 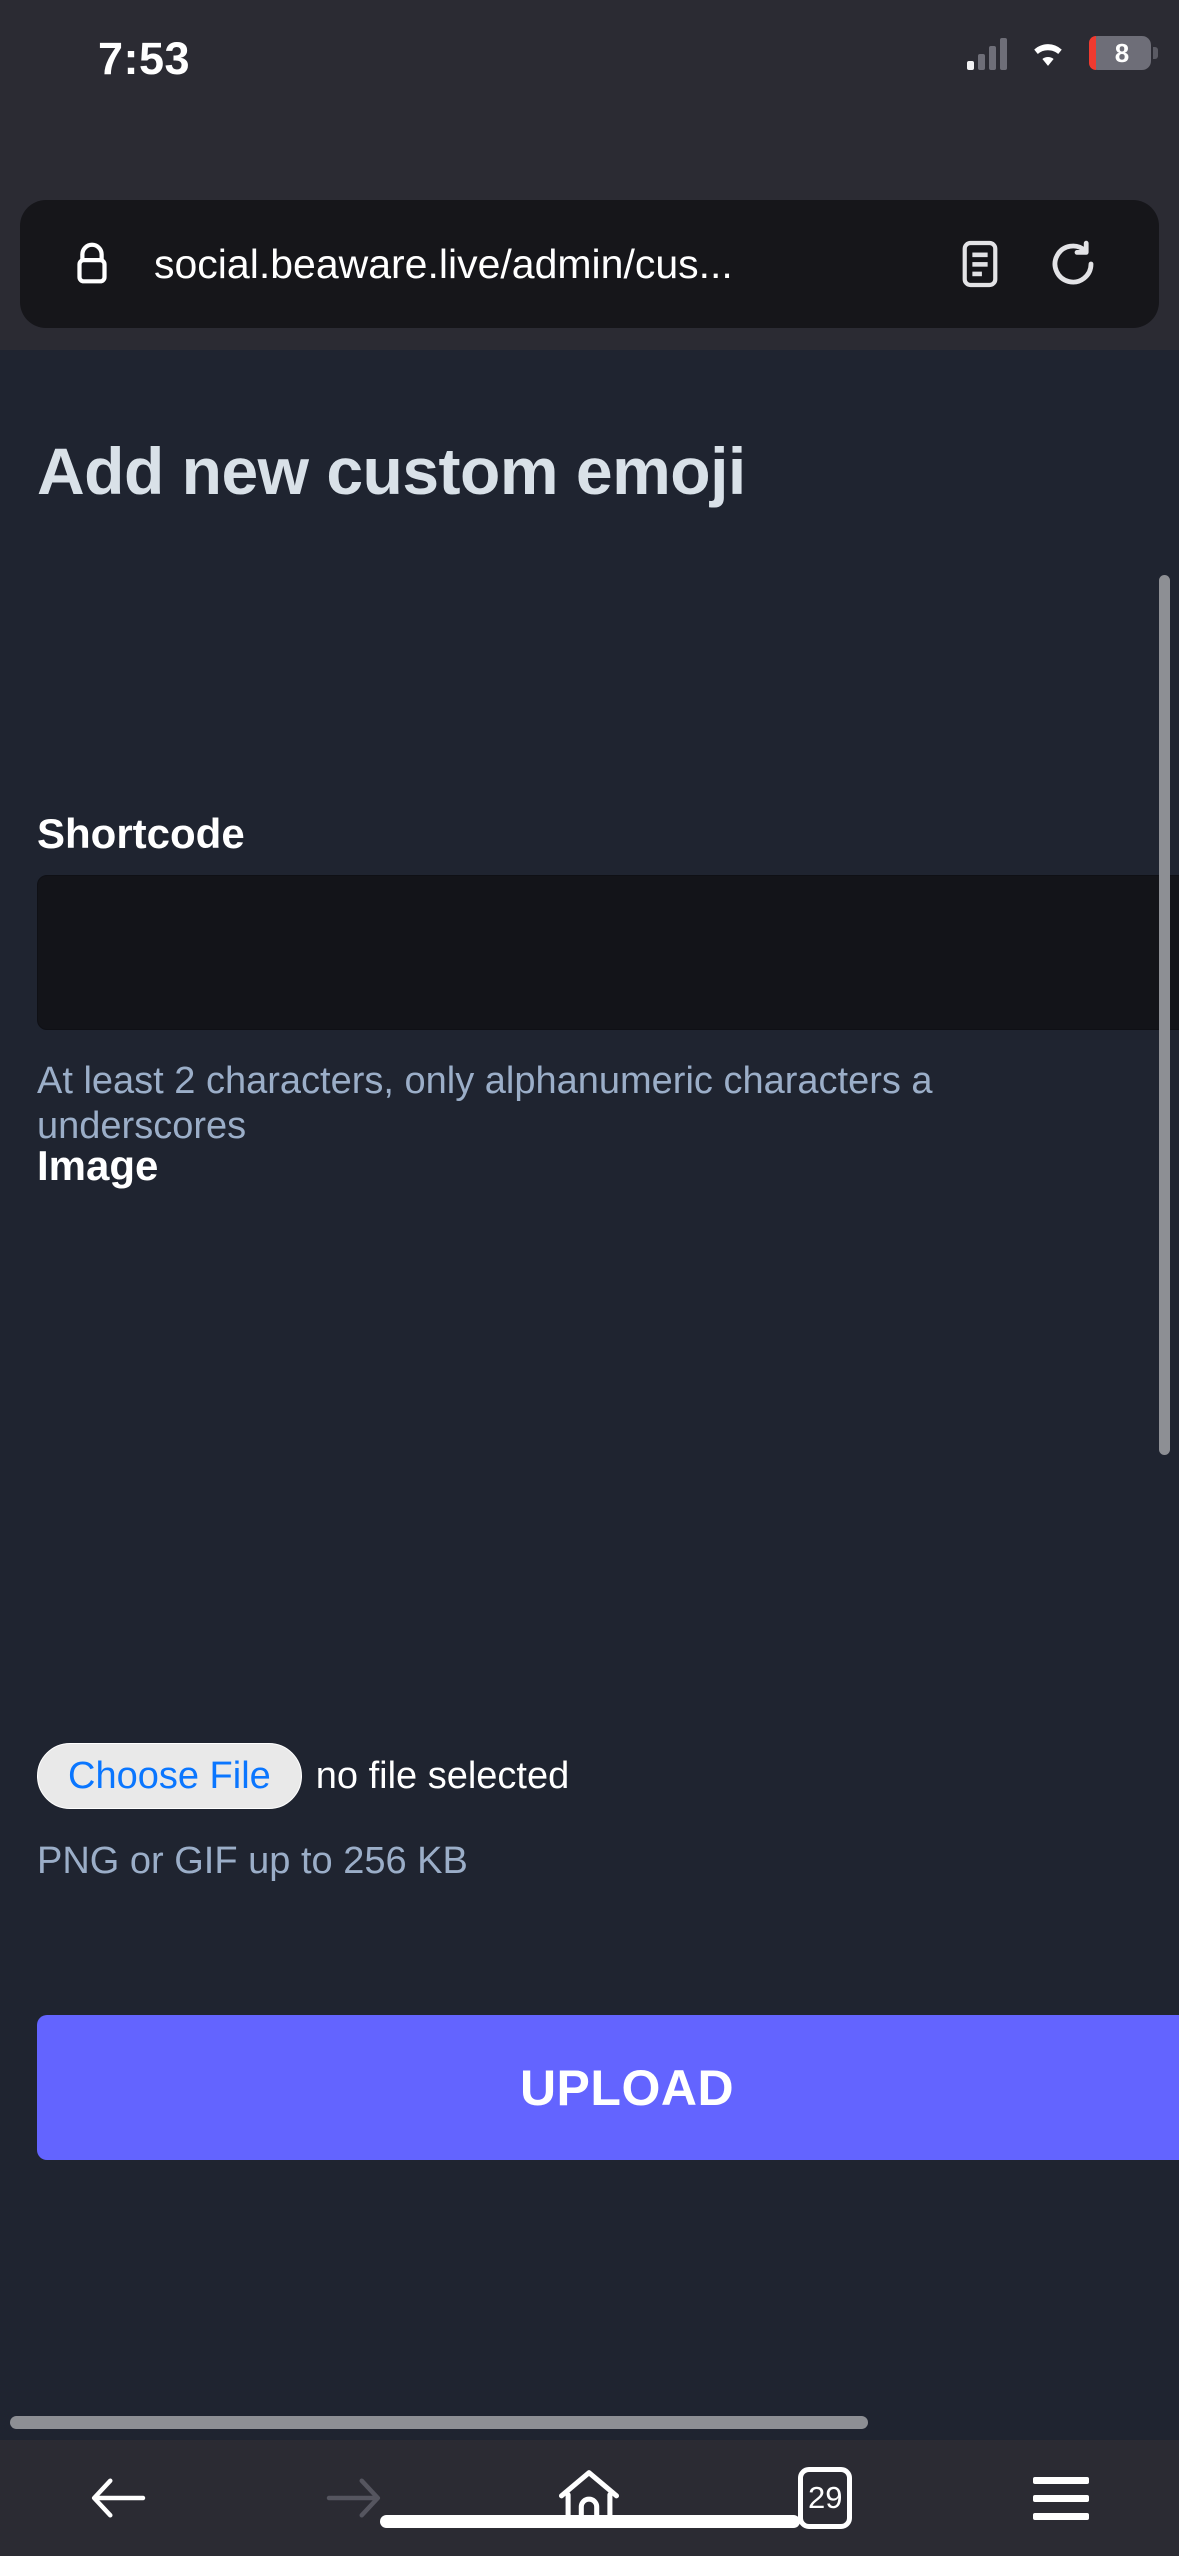 What do you see at coordinates (980, 264) in the screenshot?
I see `reader-mode-icon` at bounding box center [980, 264].